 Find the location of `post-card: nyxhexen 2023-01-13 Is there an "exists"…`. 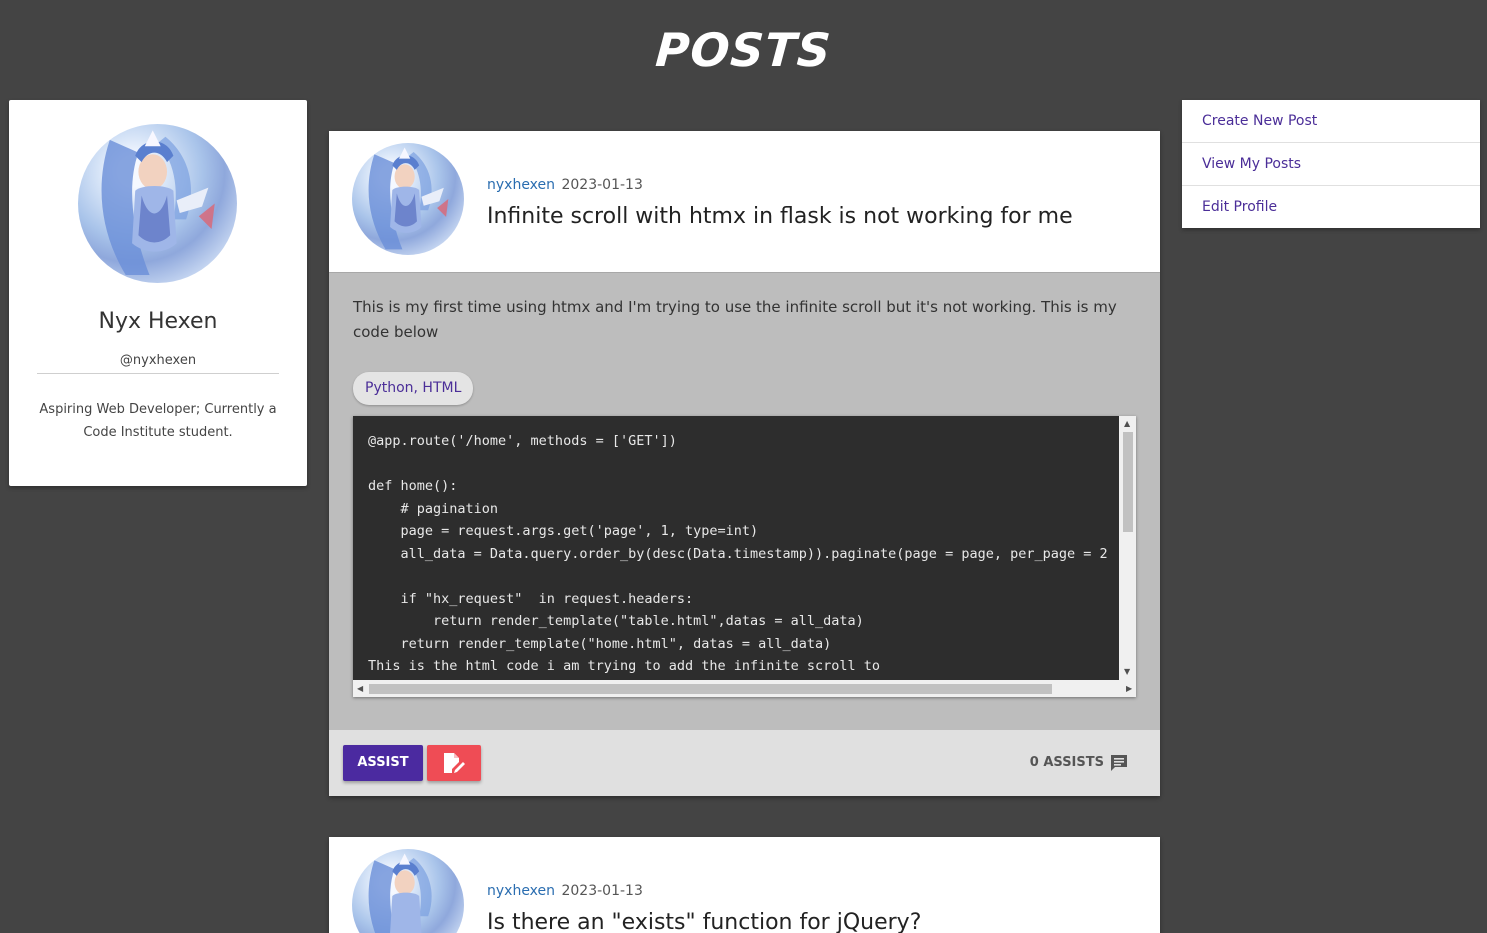

post-card: nyxhexen 2023-01-13 Is there an "exists"… is located at coordinates (744, 885).